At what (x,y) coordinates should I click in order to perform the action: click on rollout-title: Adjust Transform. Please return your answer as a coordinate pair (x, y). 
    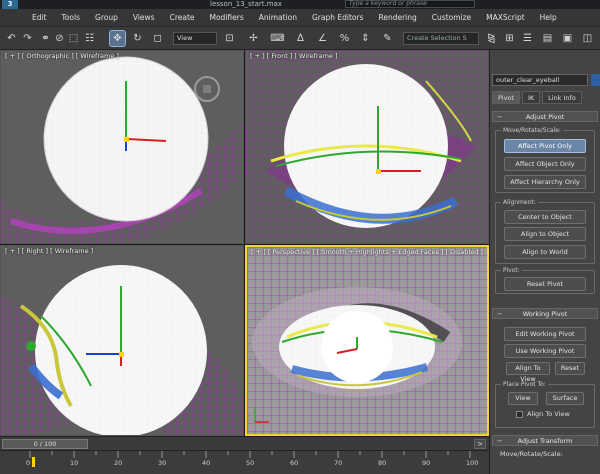
    Looking at the image, I should click on (545, 441).